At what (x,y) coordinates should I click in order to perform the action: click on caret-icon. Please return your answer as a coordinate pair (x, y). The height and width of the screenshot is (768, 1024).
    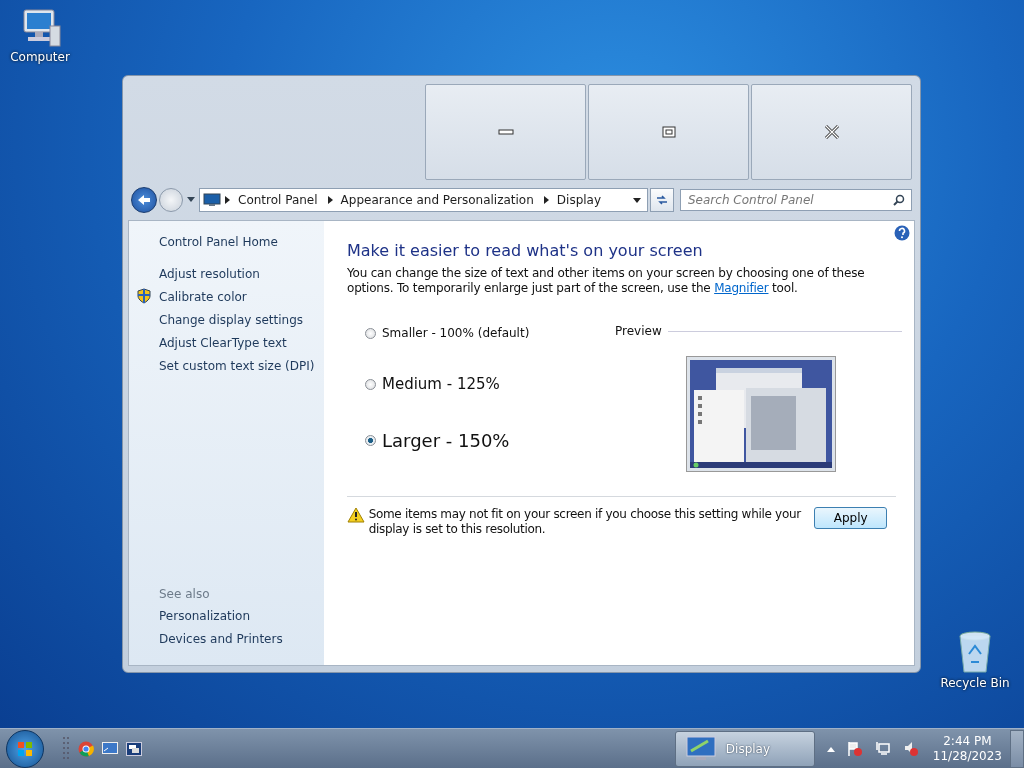
    Looking at the image, I should click on (637, 200).